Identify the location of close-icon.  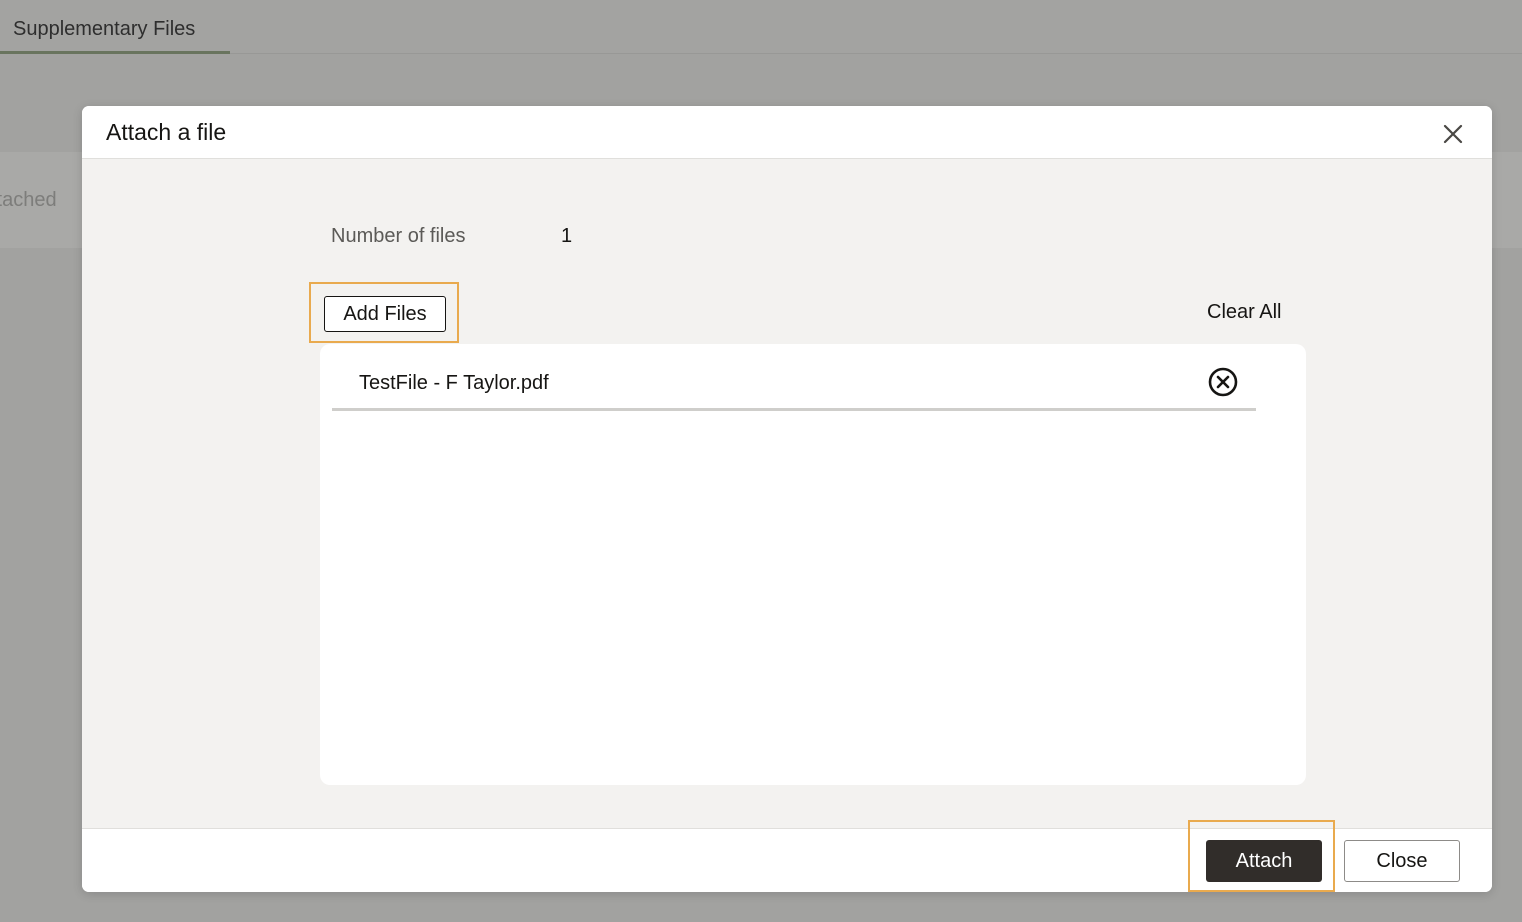
(1453, 134).